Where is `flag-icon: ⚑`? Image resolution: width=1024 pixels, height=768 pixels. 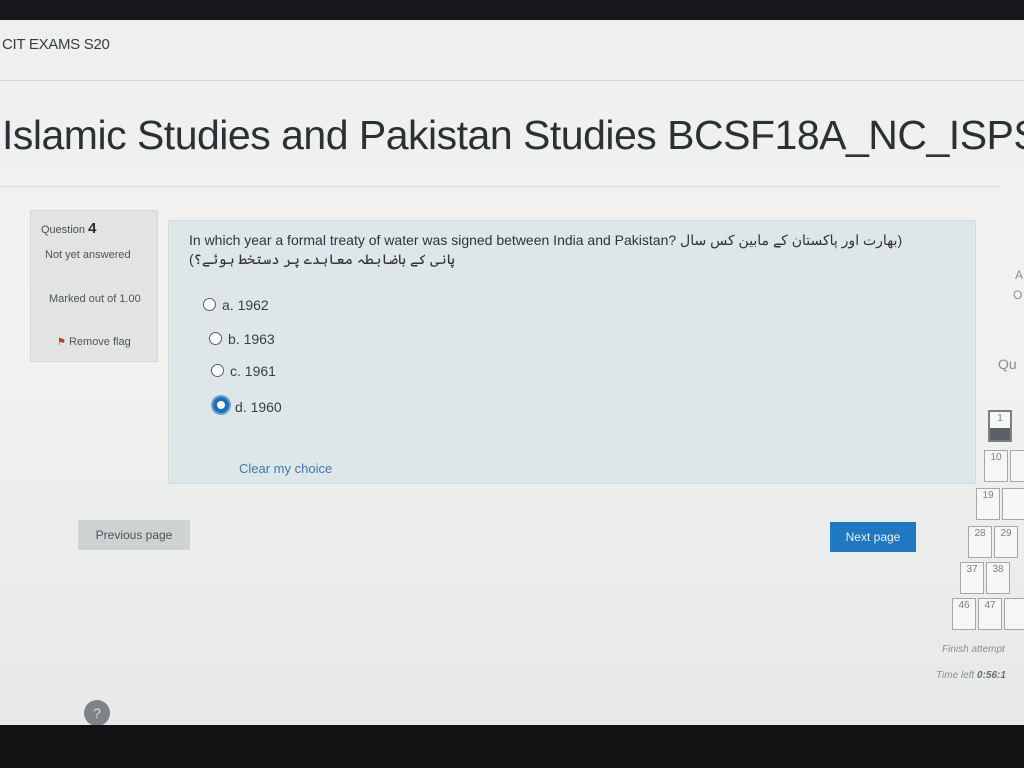 flag-icon: ⚑ is located at coordinates (61, 342).